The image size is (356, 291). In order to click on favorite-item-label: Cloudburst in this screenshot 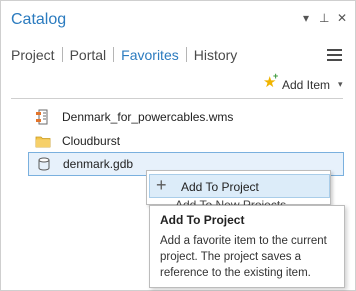, I will do `click(91, 141)`.